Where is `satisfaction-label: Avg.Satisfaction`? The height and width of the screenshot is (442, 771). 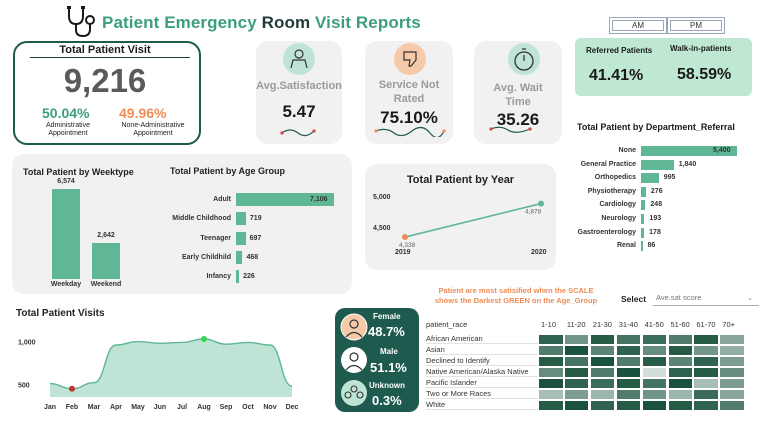
satisfaction-label: Avg.Satisfaction is located at coordinates (299, 86).